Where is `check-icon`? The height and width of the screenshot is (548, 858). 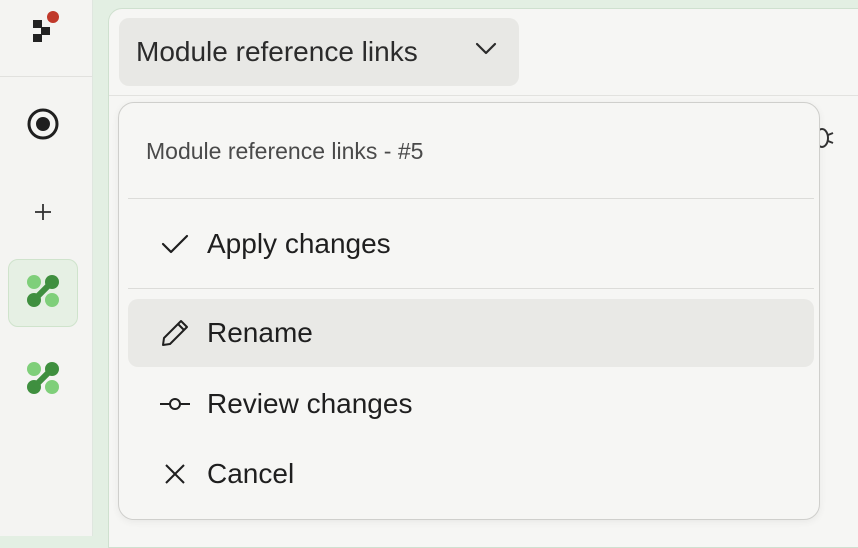
check-icon is located at coordinates (175, 244).